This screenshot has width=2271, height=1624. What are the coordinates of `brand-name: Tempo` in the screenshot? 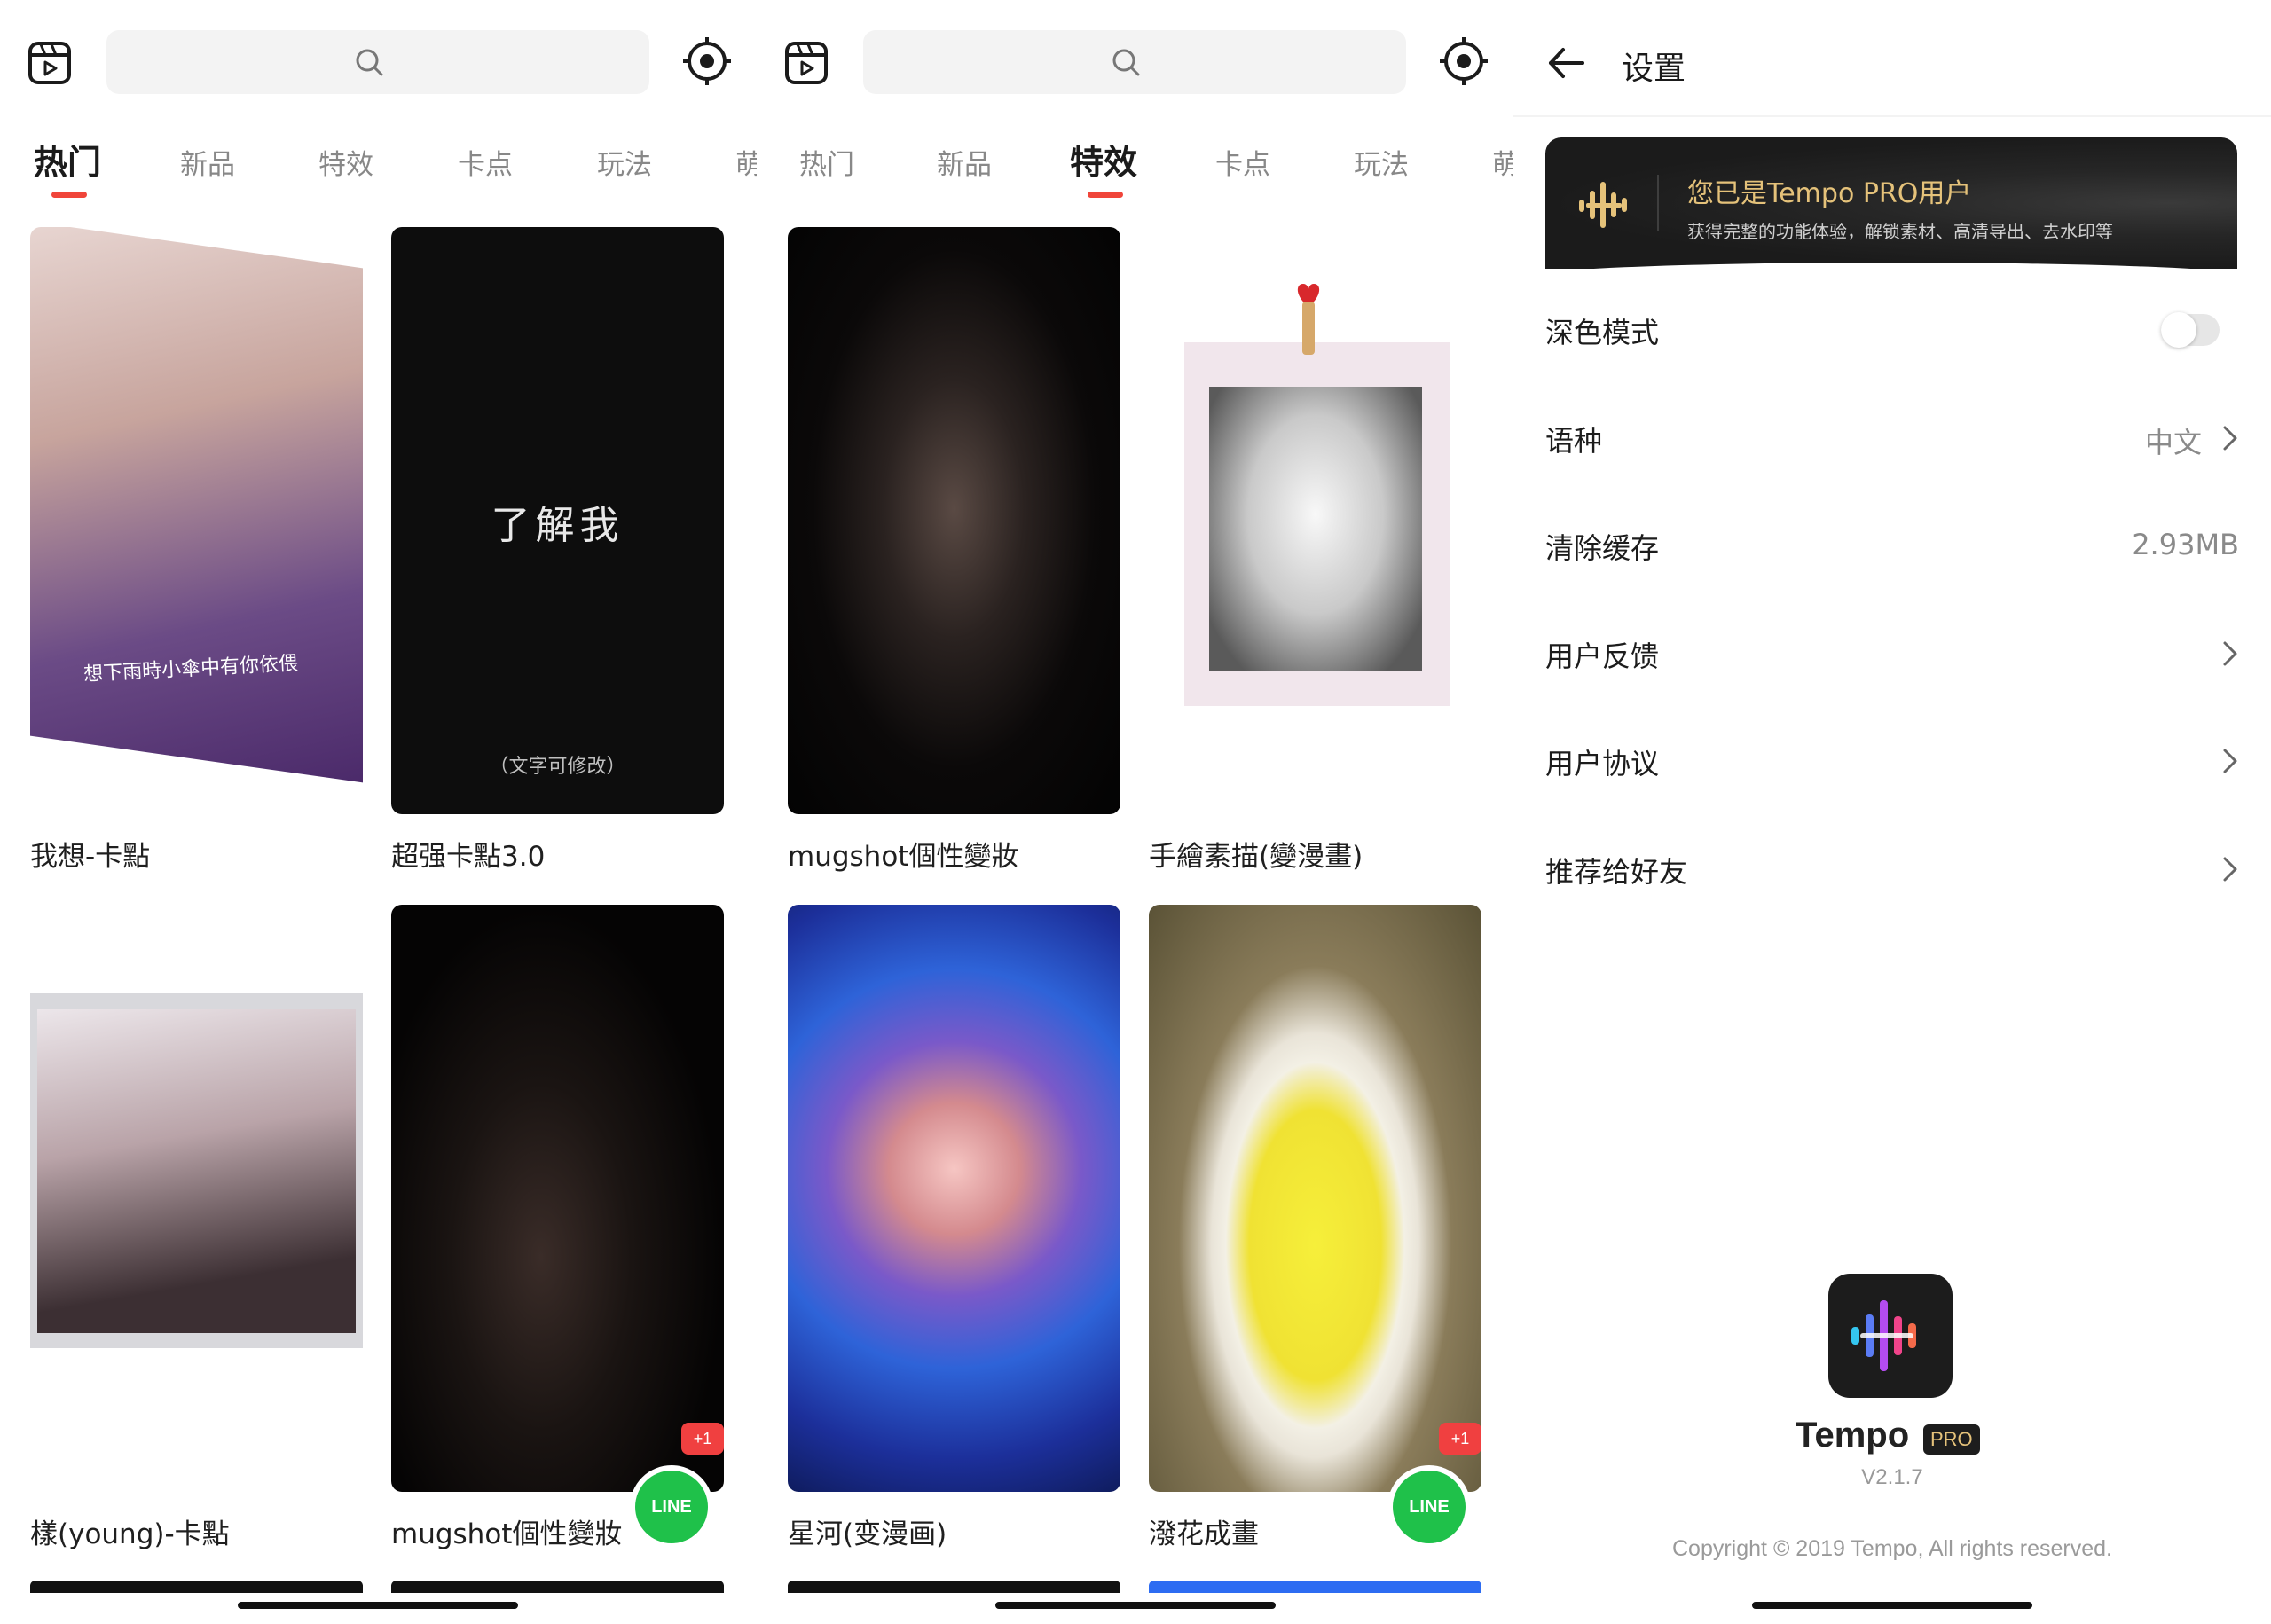 It's located at (1853, 1436).